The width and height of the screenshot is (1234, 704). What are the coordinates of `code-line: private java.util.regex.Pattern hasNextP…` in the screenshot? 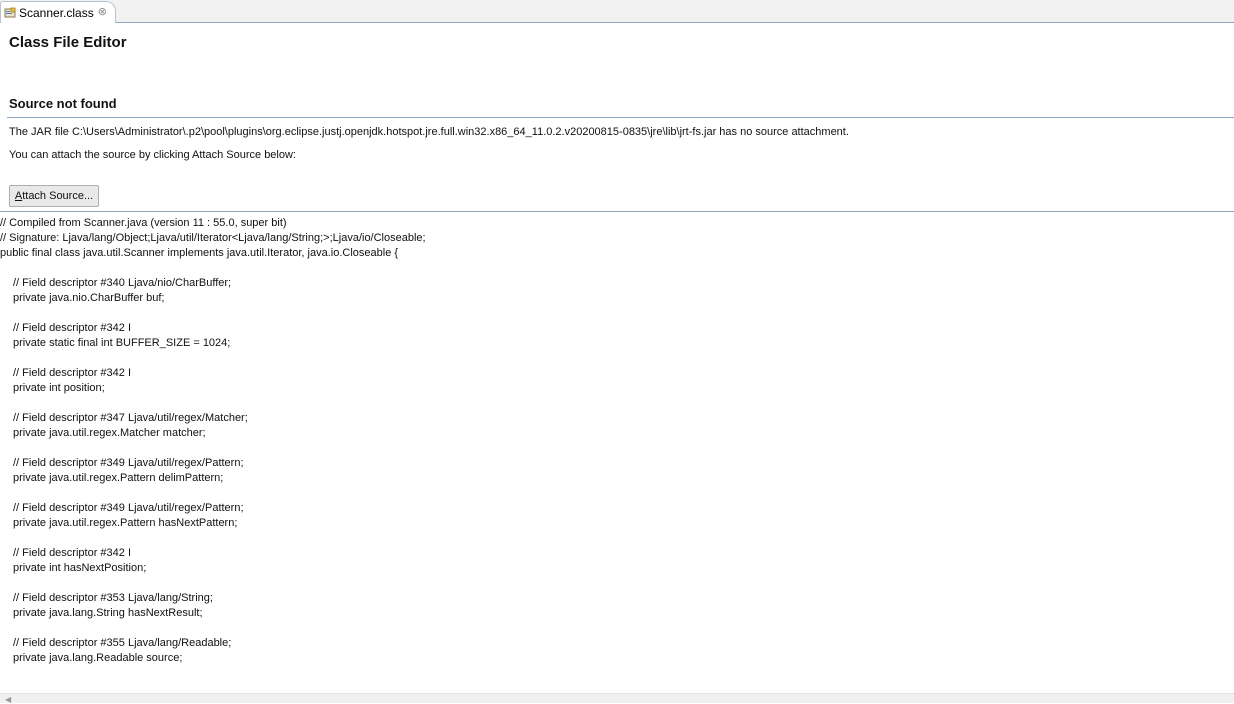 It's located at (125, 523).